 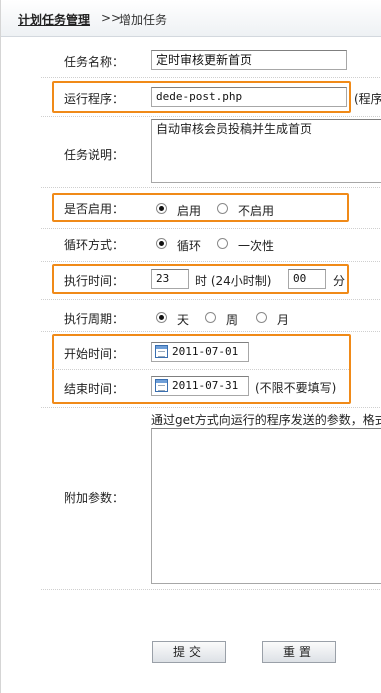 What do you see at coordinates (94, 354) in the screenshot?
I see `start-time-label: 开始时间：` at bounding box center [94, 354].